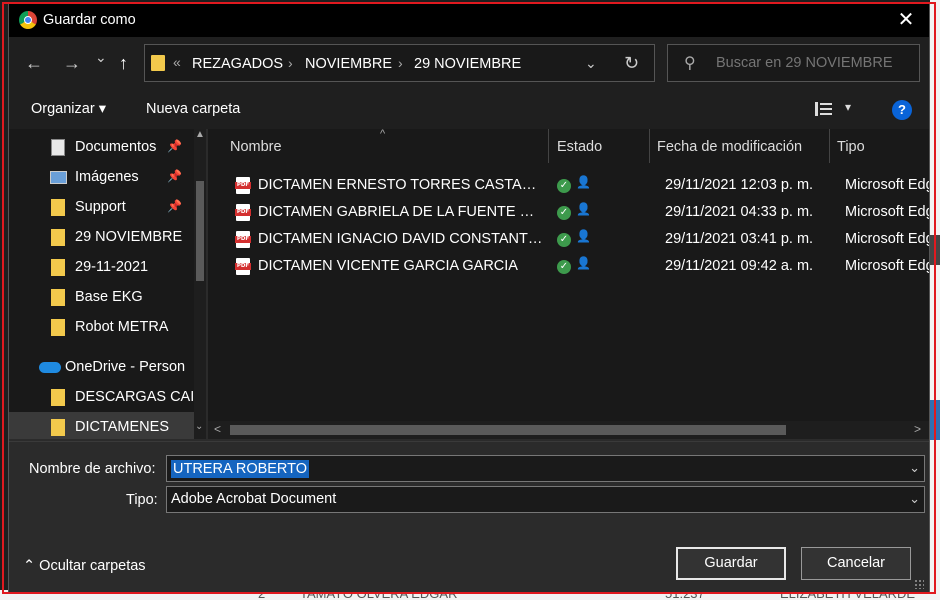  Describe the element at coordinates (101, 57) in the screenshot. I see `recent-locations-chevron-icon: ⌄` at that location.